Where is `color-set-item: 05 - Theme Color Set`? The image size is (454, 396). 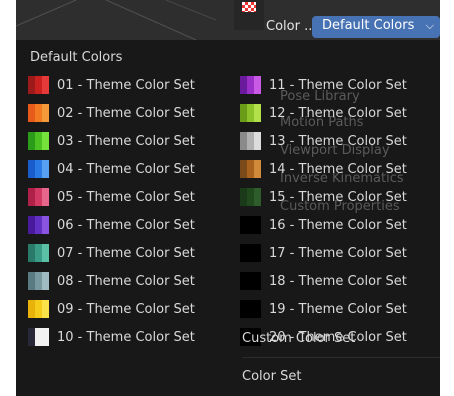
color-set-item: 05 - Theme Color Set is located at coordinates (111, 197).